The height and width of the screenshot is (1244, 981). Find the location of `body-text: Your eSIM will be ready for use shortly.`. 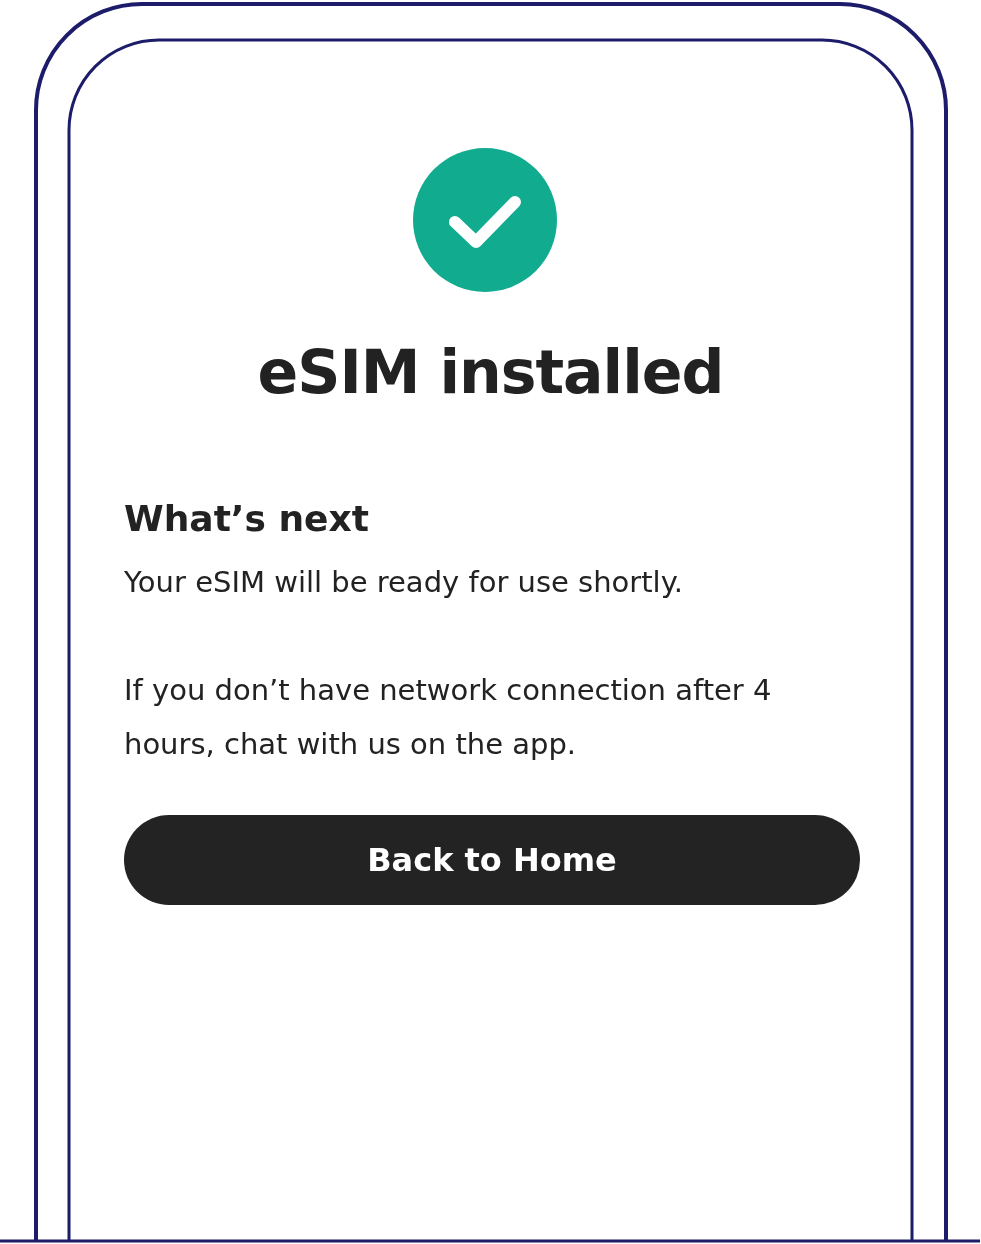

body-text: Your eSIM will be ready for use shortly. is located at coordinates (404, 582).